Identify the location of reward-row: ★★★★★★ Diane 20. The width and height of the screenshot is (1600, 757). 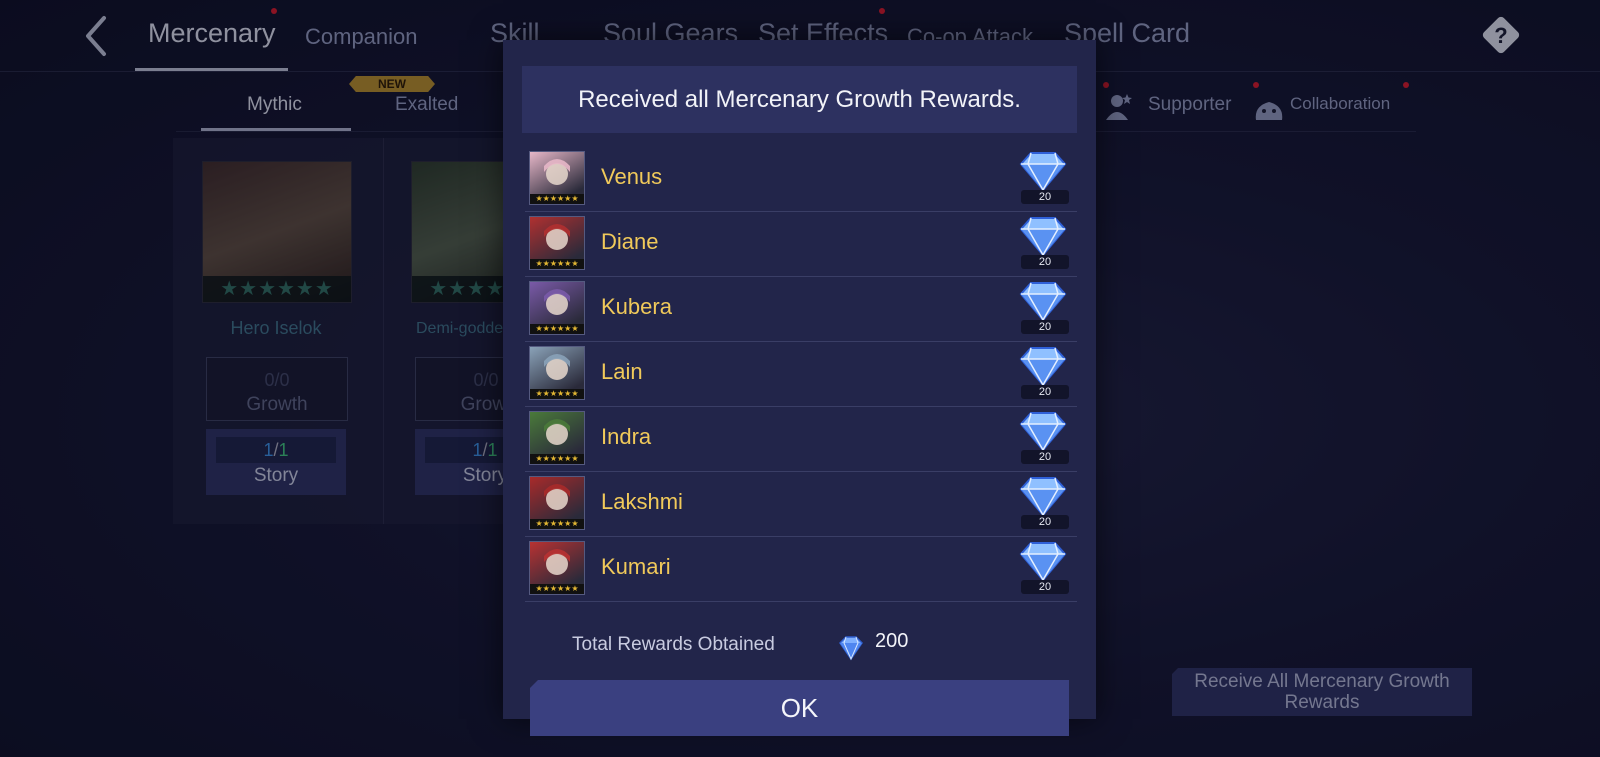
(801, 244).